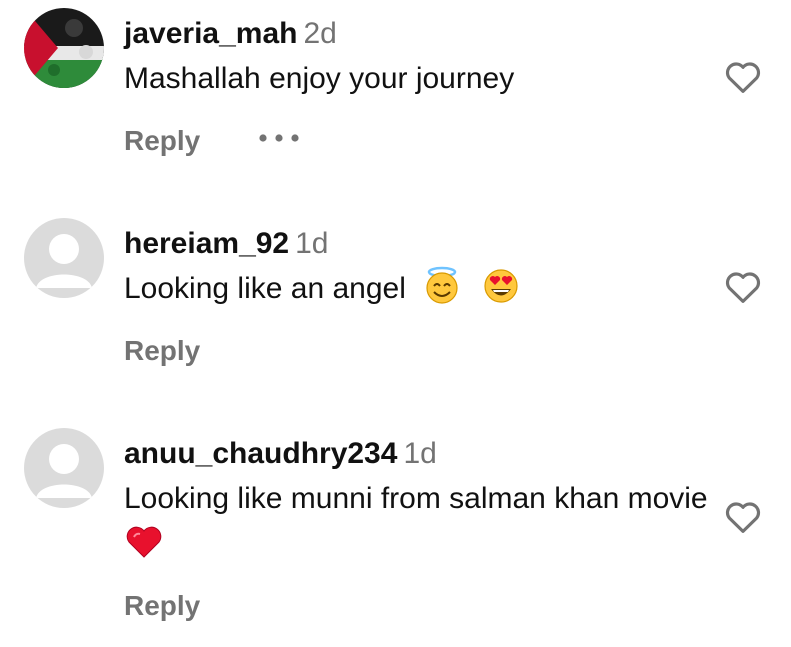 The width and height of the screenshot is (791, 647). What do you see at coordinates (144, 549) in the screenshot?
I see `red-heart-emoji` at bounding box center [144, 549].